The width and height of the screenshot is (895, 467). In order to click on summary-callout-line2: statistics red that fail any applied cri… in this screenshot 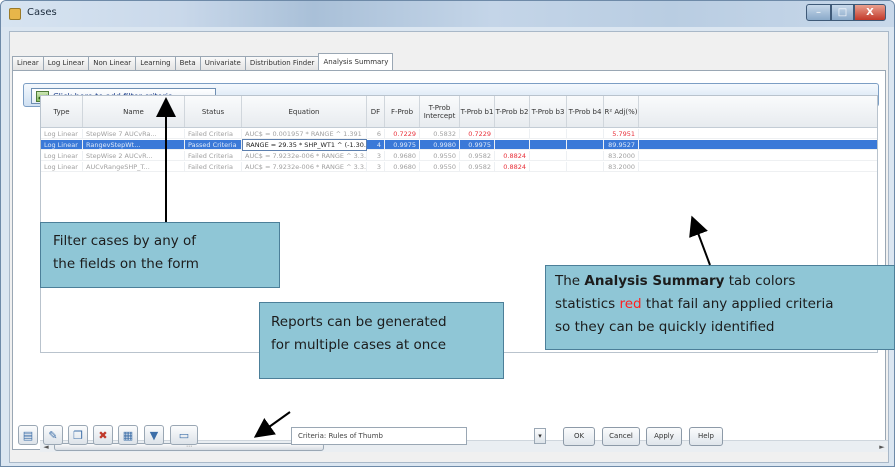, I will do `click(724, 304)`.